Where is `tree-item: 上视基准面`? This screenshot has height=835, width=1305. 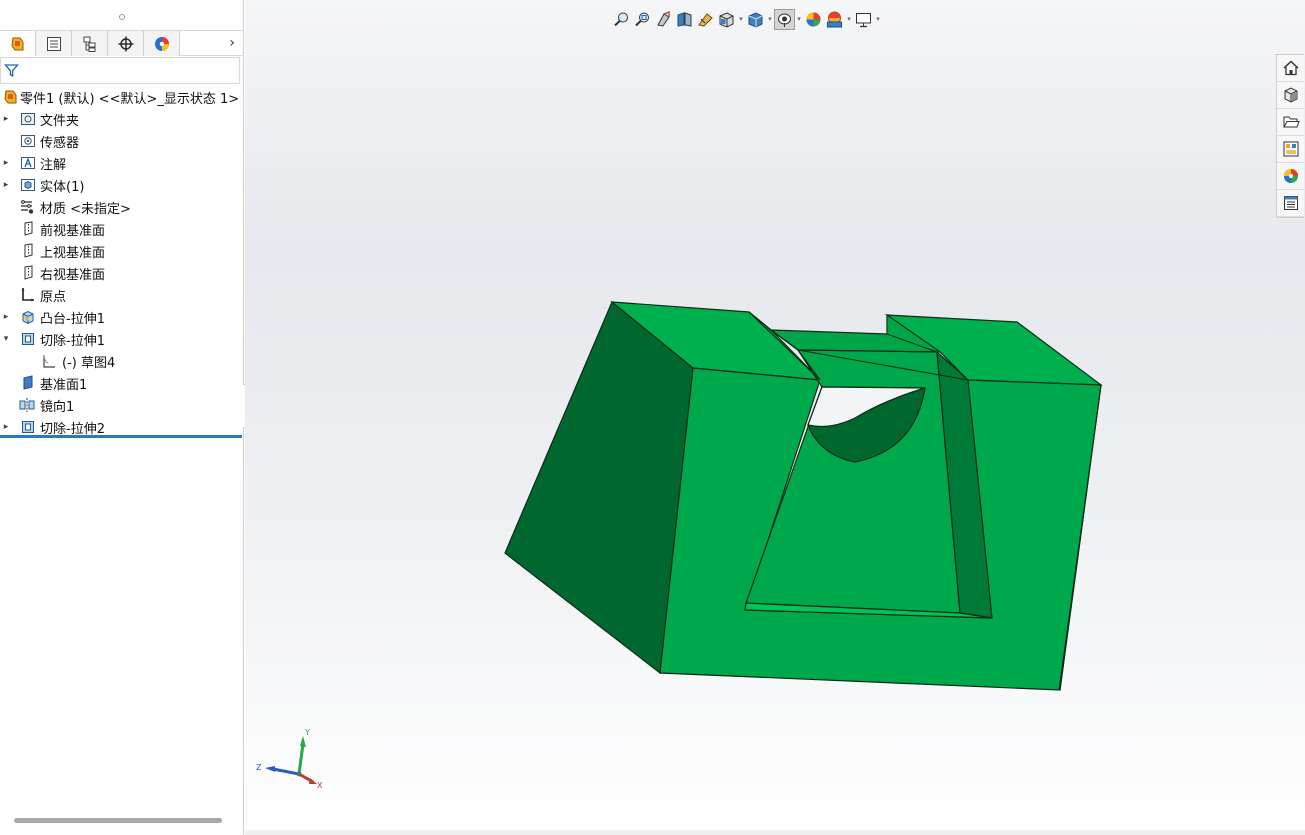 tree-item: 上视基准面 is located at coordinates (122, 251).